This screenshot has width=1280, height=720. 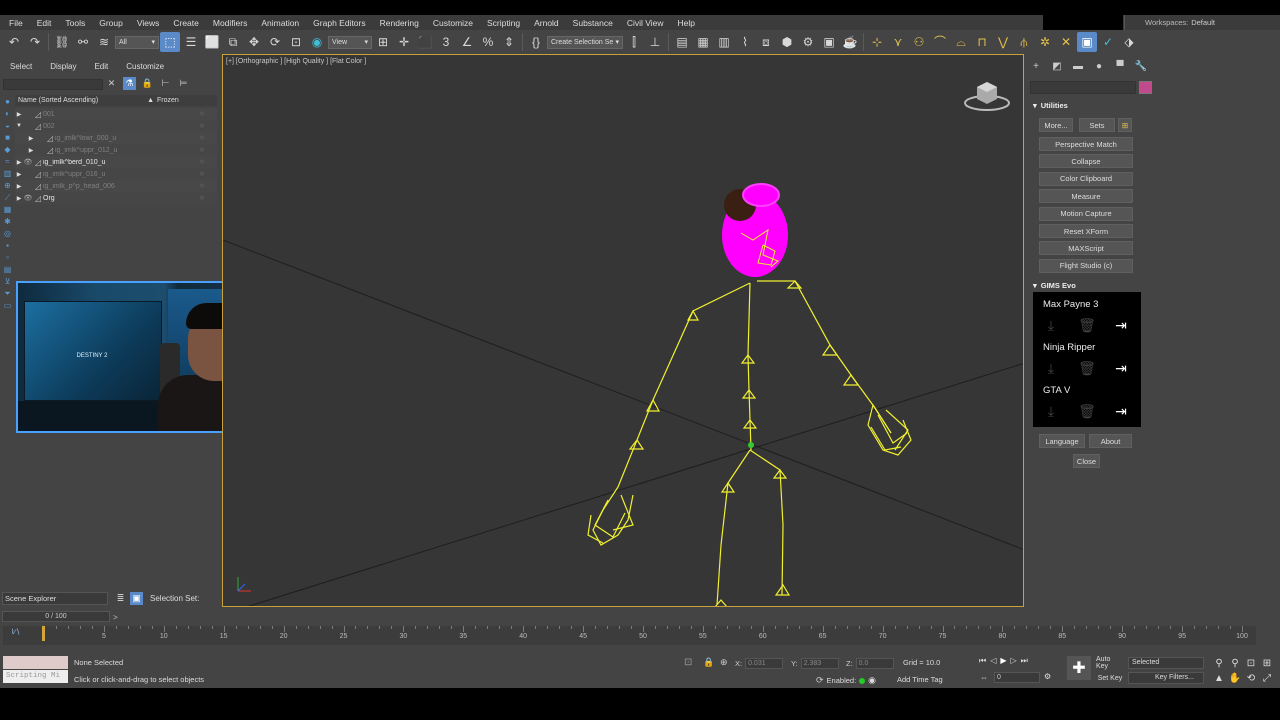 What do you see at coordinates (593, 23) in the screenshot?
I see `menu-item-substance: Substance` at bounding box center [593, 23].